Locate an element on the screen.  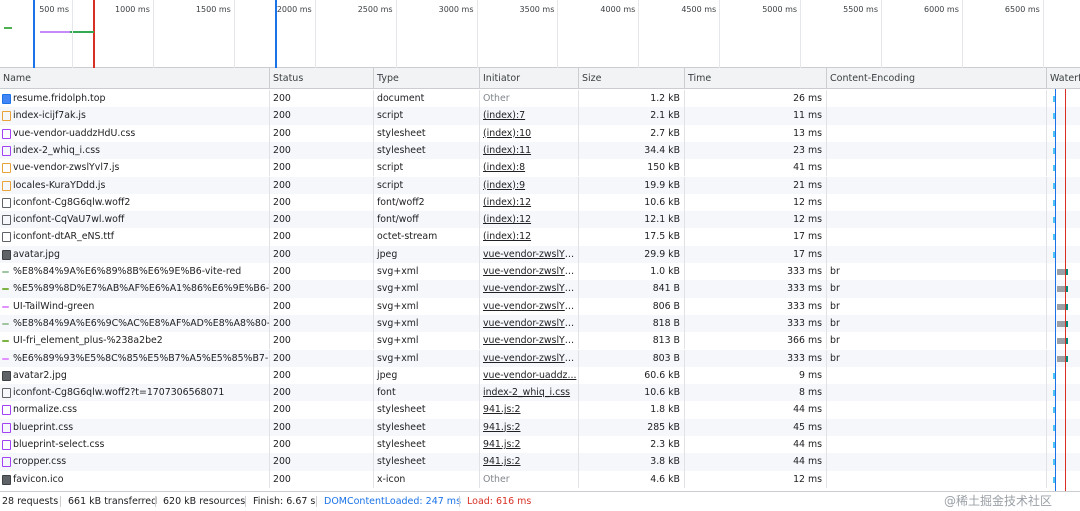
request-initiator-cell: (index):11 is located at coordinates (529, 150).